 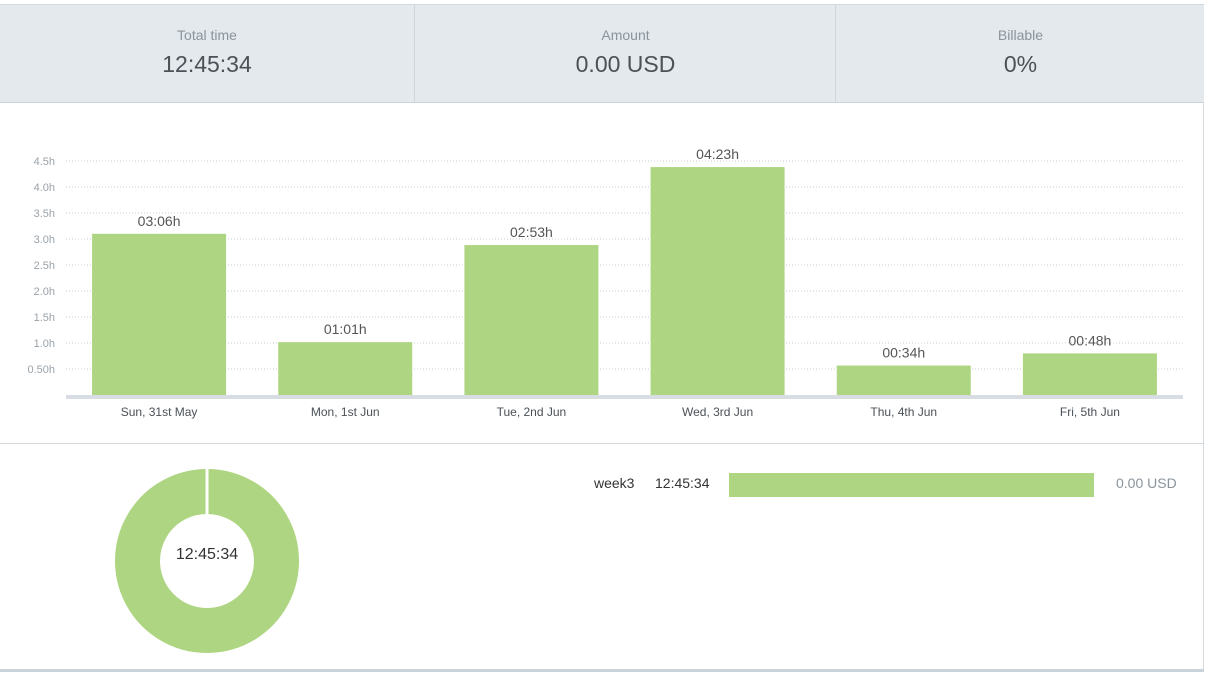 I want to click on bar-value-label: 04:23h, so click(x=717, y=154).